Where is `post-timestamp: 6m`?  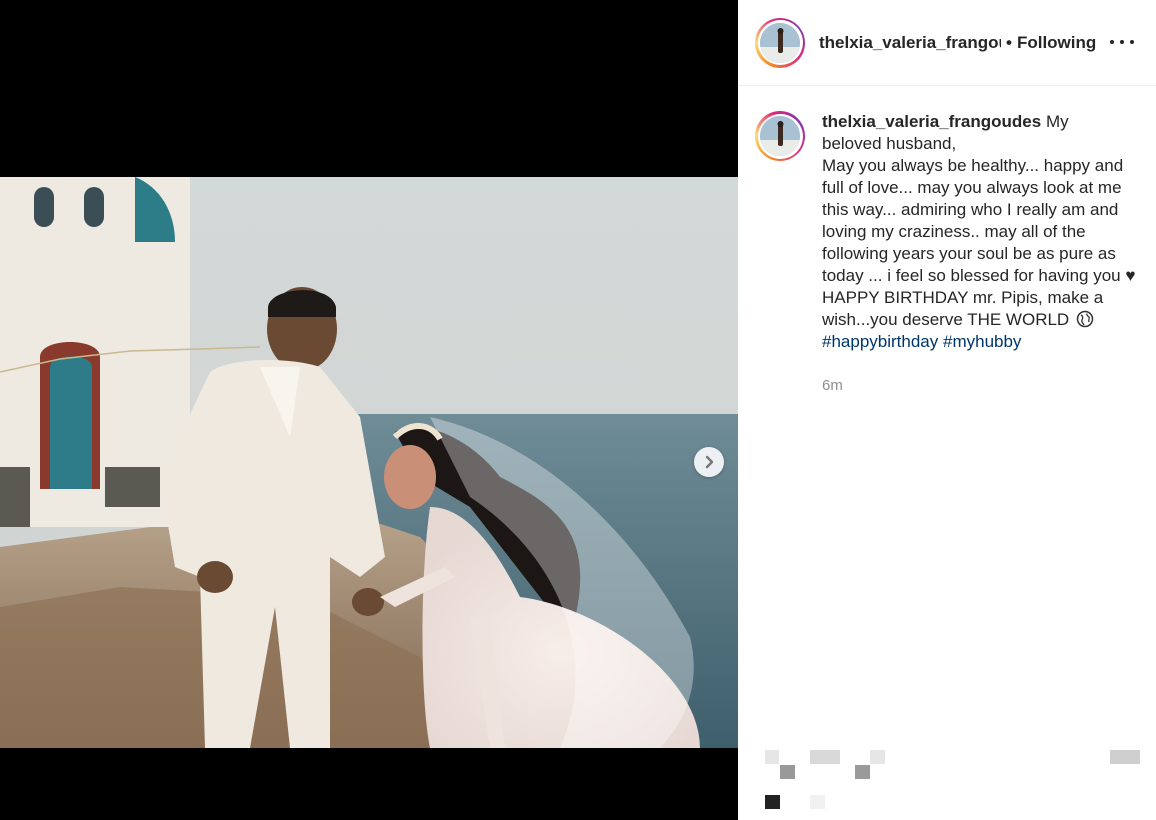
post-timestamp: 6m is located at coordinates (832, 385).